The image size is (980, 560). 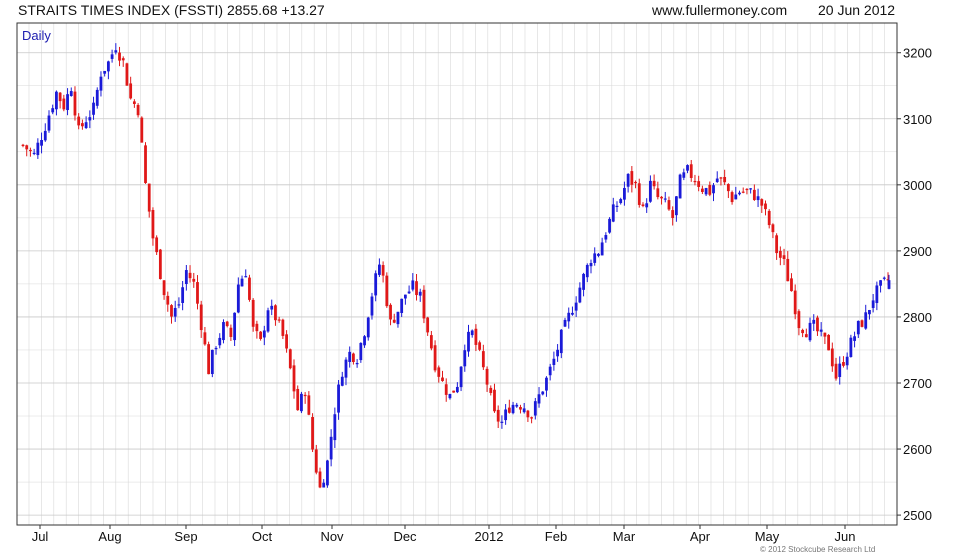 I want to click on x-tick-label: Sep, so click(x=185, y=536).